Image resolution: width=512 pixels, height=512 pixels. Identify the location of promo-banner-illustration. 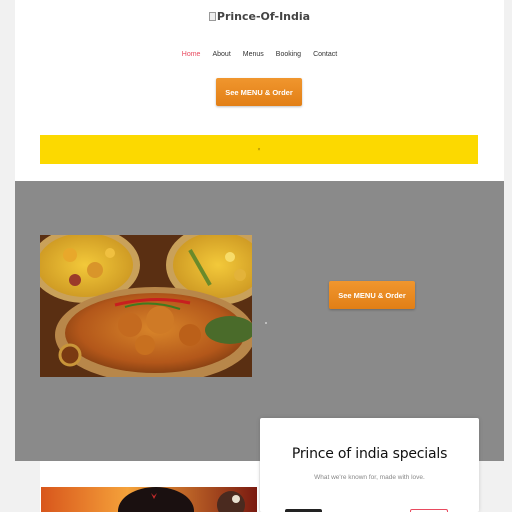
(149, 499).